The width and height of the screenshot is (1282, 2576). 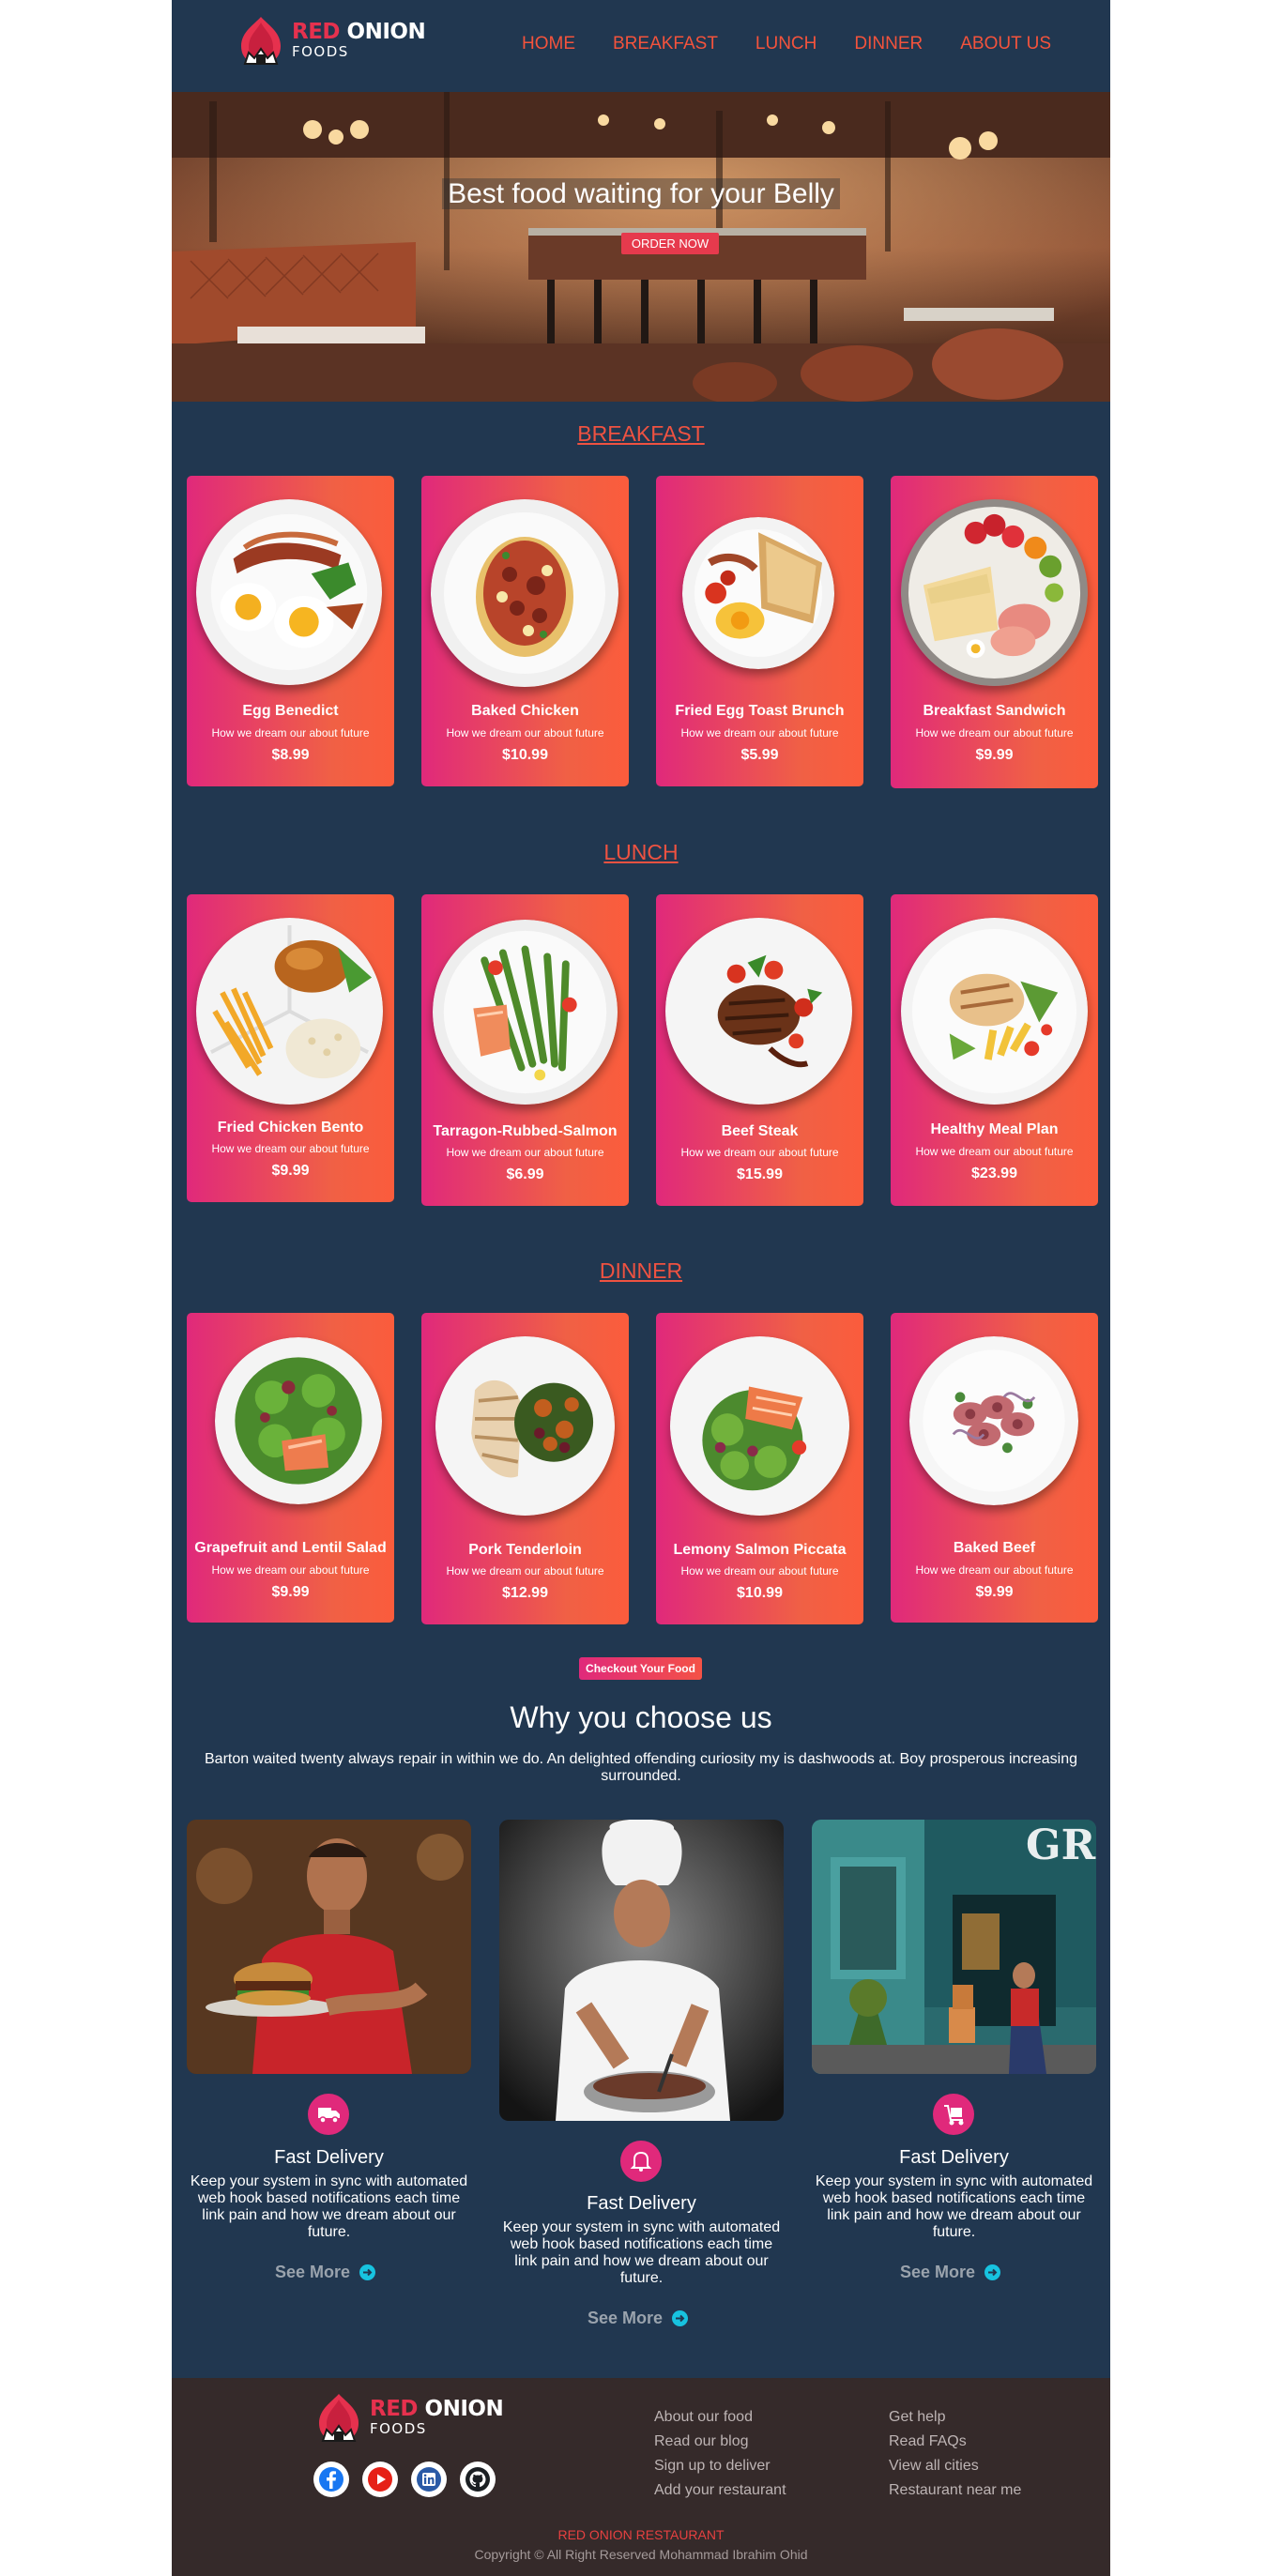 I want to click on footer-brand-logo: RED ONION FOODS, so click(x=409, y=2416).